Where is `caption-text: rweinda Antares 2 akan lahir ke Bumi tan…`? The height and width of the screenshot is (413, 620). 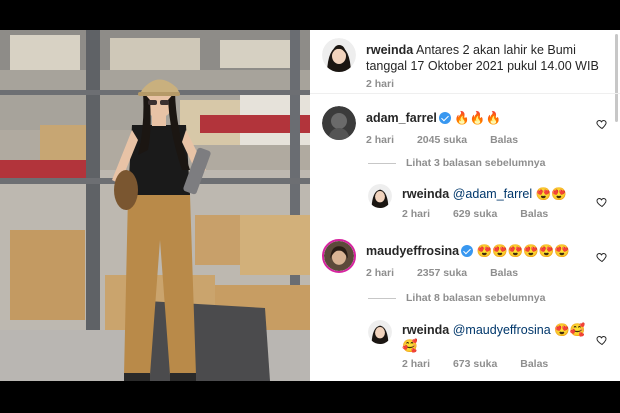 caption-text: rweinda Antares 2 akan lahir ke Bumi tan… is located at coordinates (488, 58).